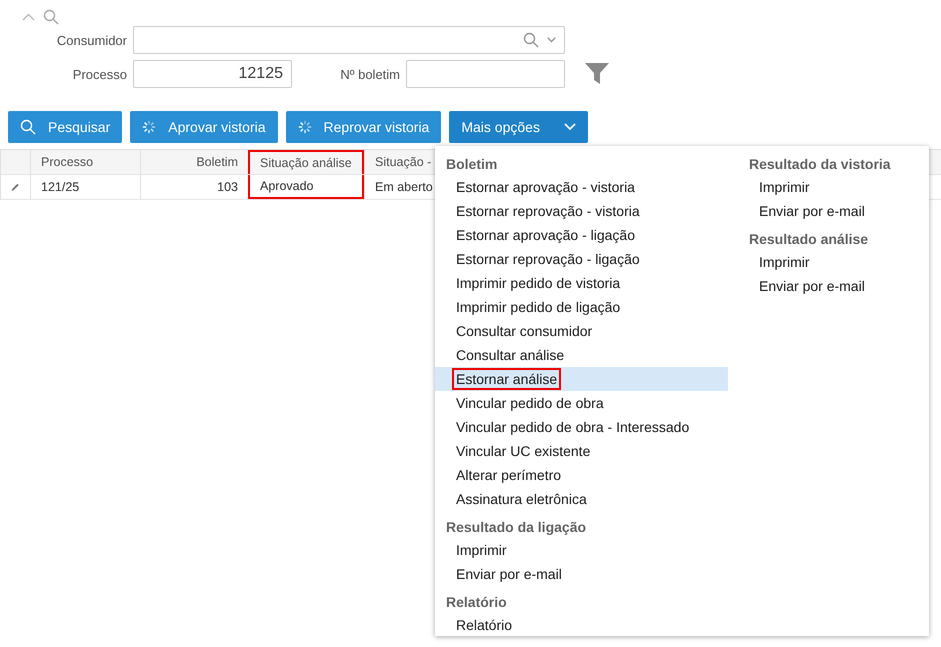 This screenshot has height=647, width=941. I want to click on menu-heading: Resultado da ligação, so click(516, 527).